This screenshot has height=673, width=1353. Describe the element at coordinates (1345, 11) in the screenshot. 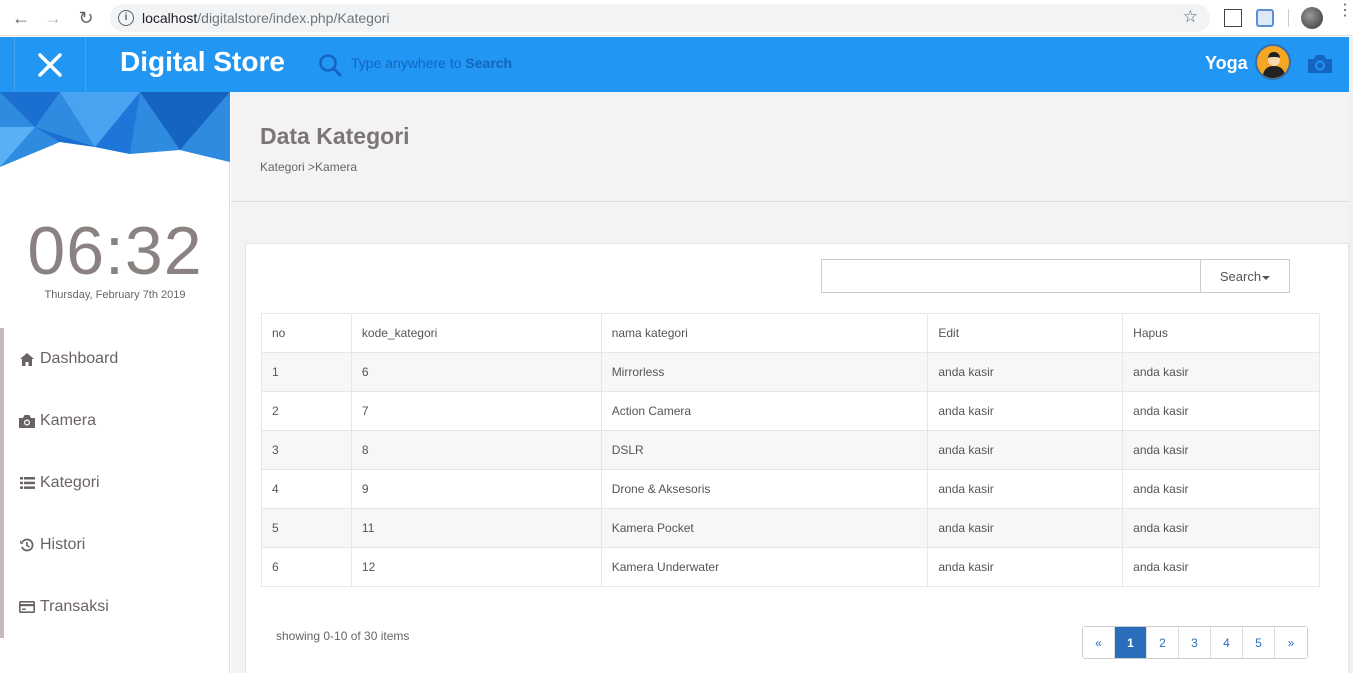

I see `browser-menu-icon: ⋮` at that location.